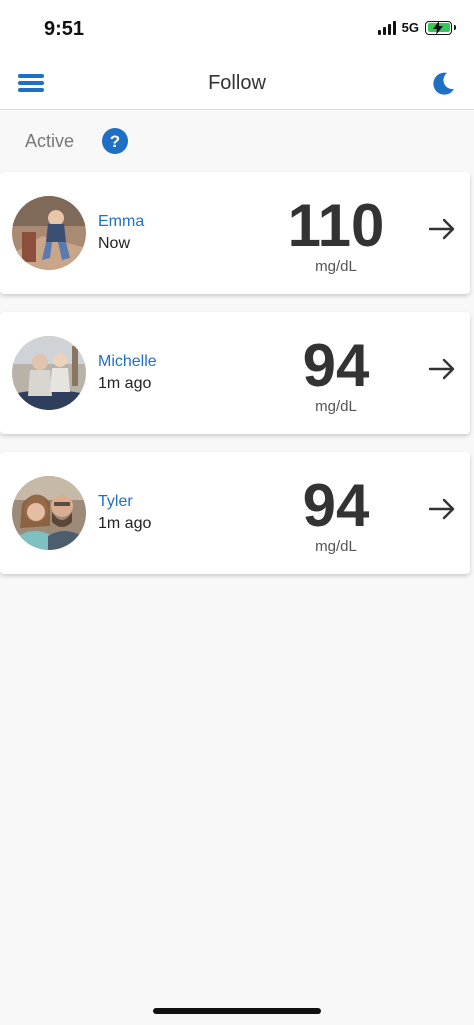 The width and height of the screenshot is (474, 1025). I want to click on status-time: 9:51, so click(64, 29).